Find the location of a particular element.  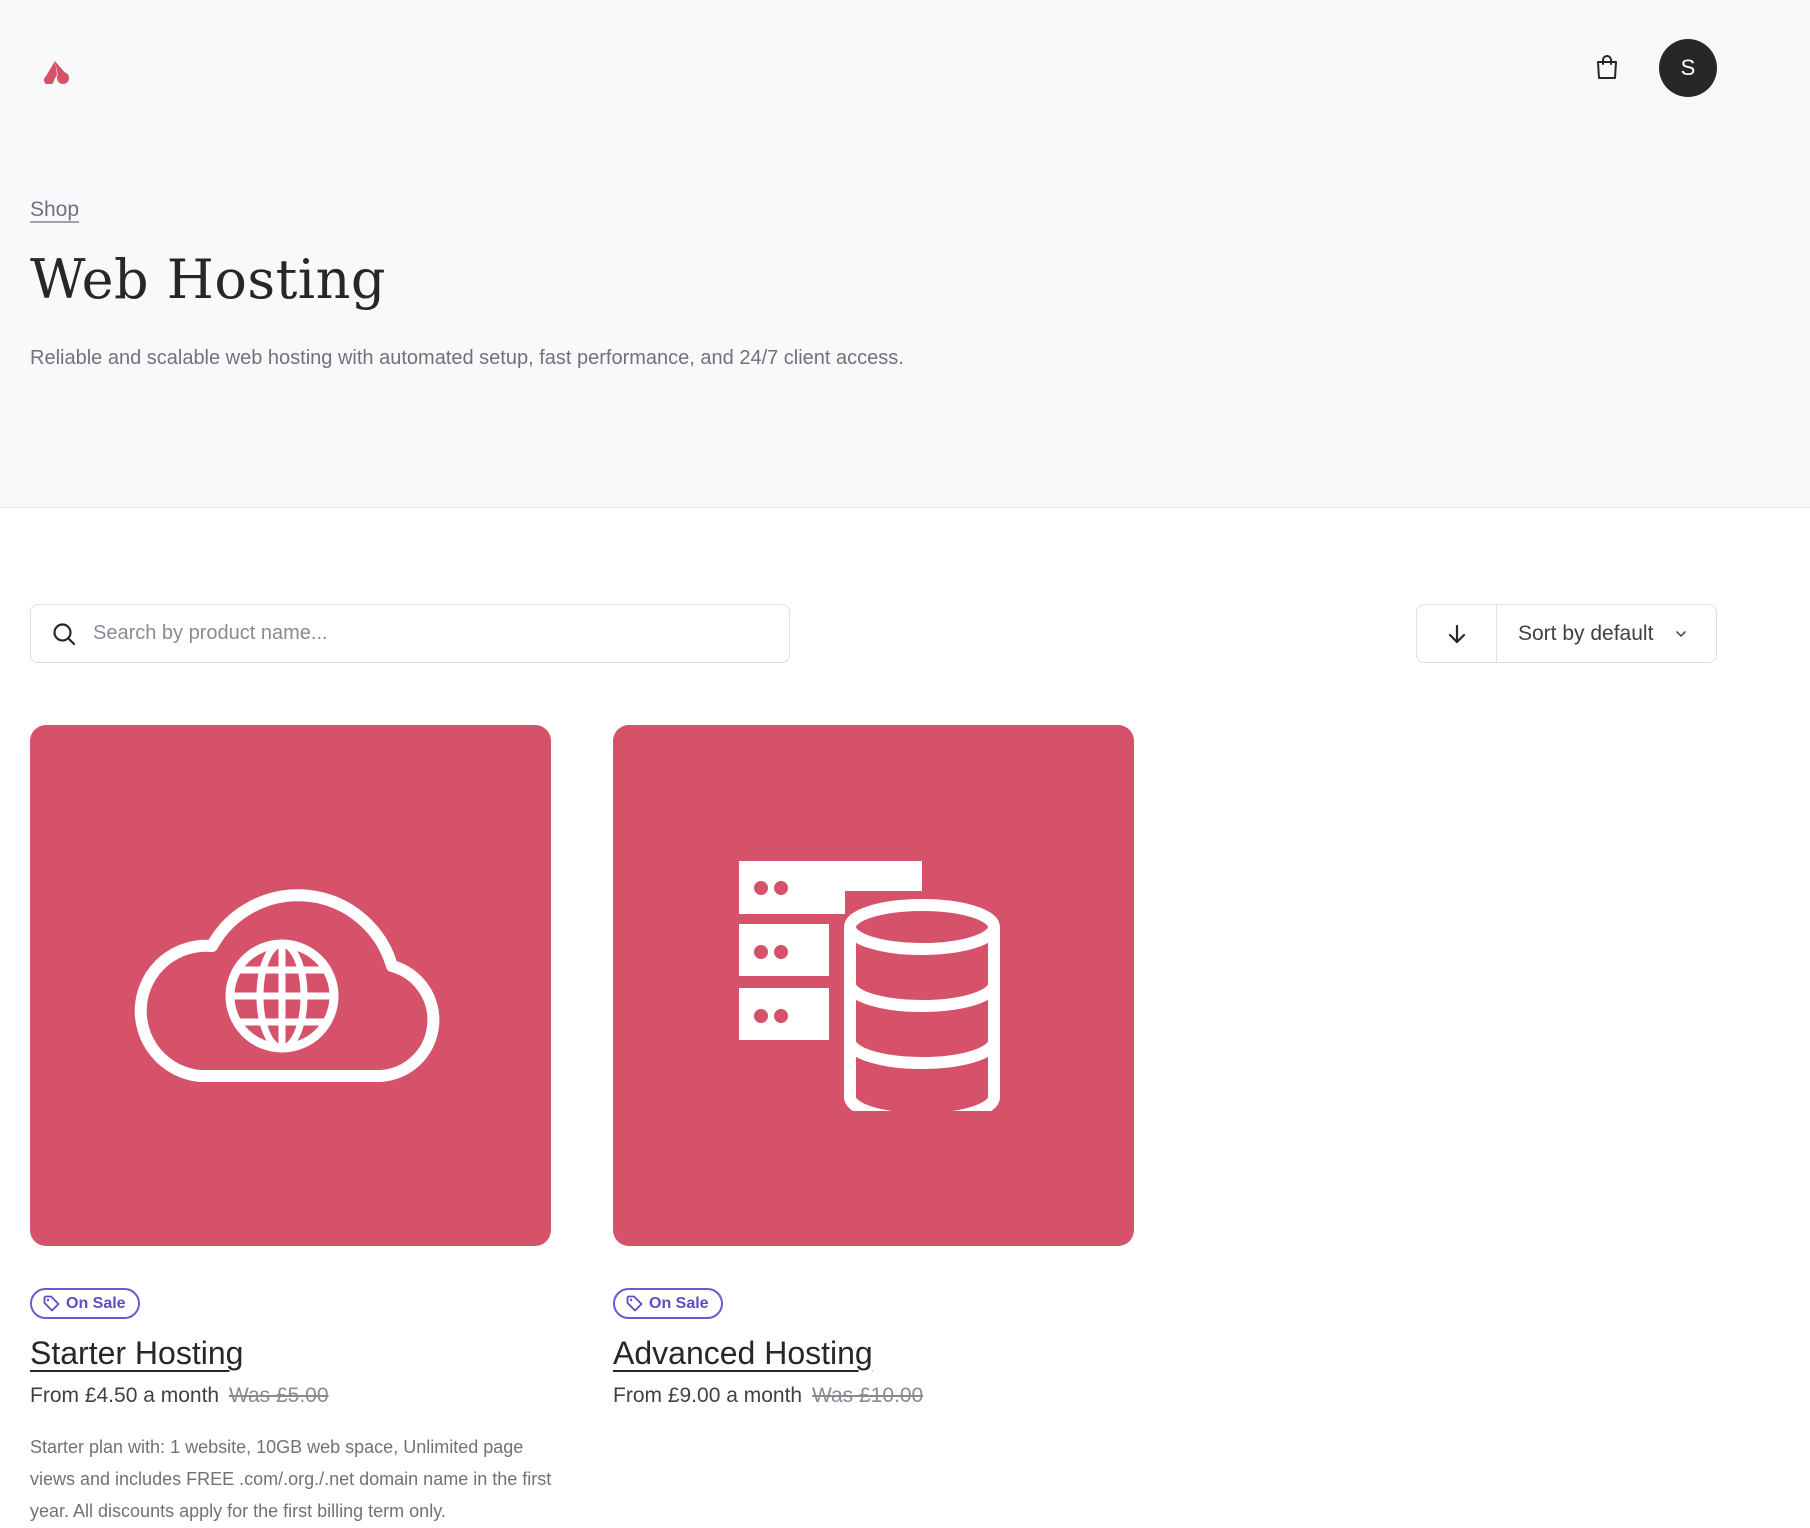

cloud-globe-icon is located at coordinates (287, 985).